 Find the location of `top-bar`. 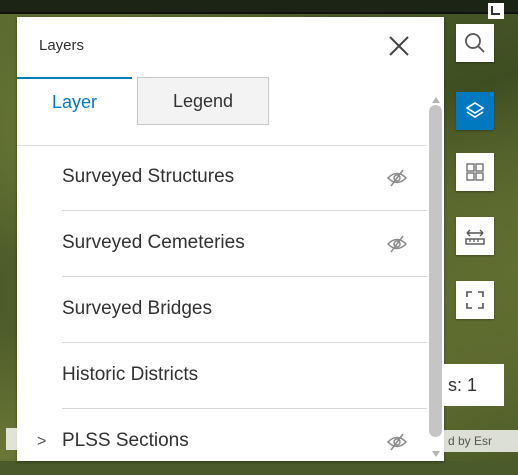

top-bar is located at coordinates (259, 7).